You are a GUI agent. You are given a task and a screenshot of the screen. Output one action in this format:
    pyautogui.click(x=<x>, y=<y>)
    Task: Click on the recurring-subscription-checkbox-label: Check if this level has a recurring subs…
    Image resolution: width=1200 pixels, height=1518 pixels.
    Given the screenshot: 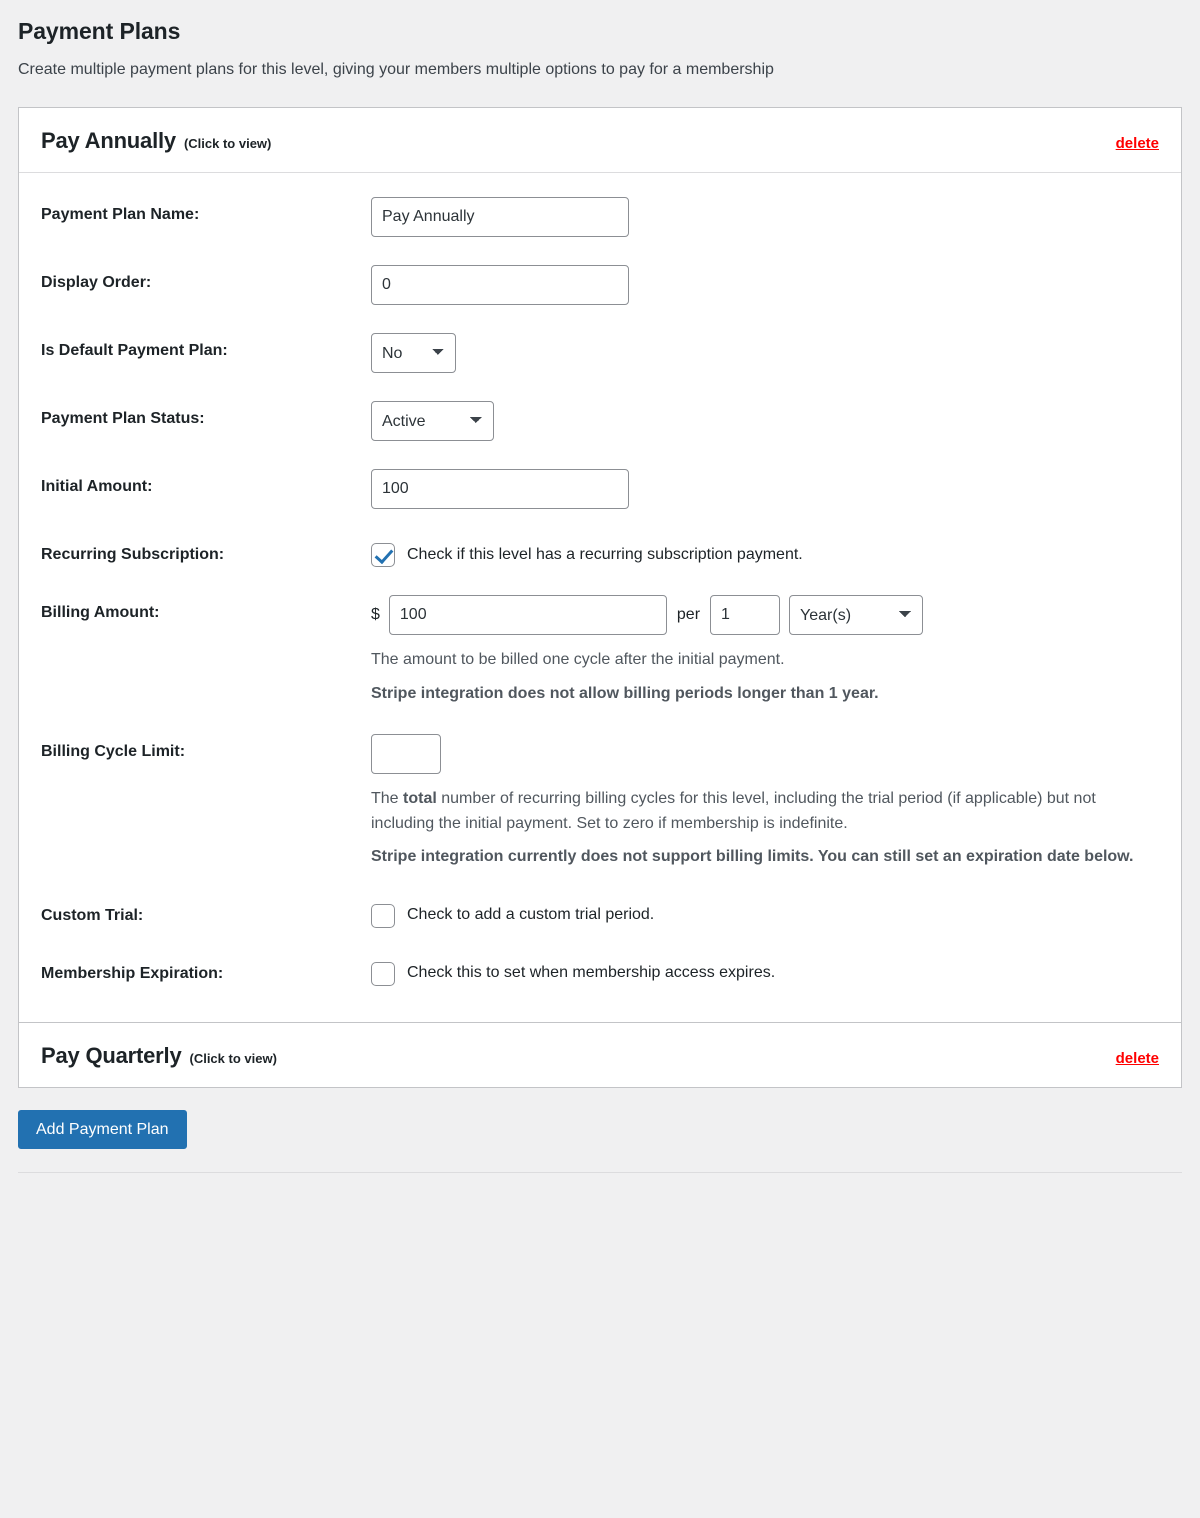 What is the action you would take?
    pyautogui.click(x=605, y=554)
    